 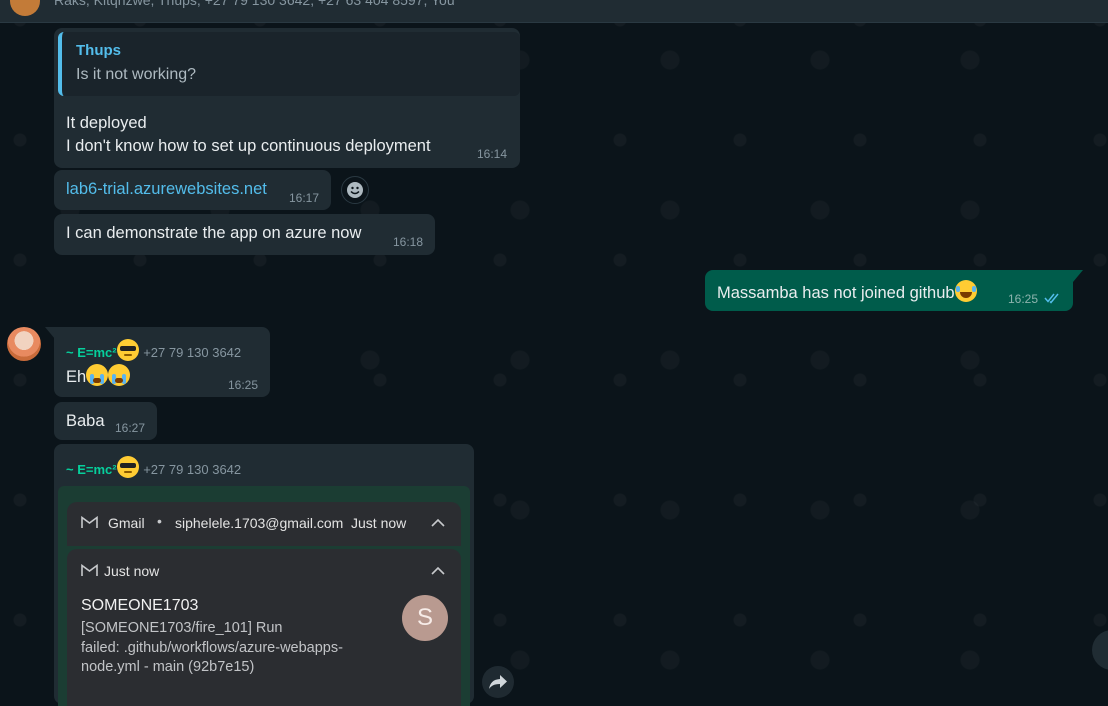 I want to click on quoted-message: Thups Is it not working?, so click(x=289, y=64).